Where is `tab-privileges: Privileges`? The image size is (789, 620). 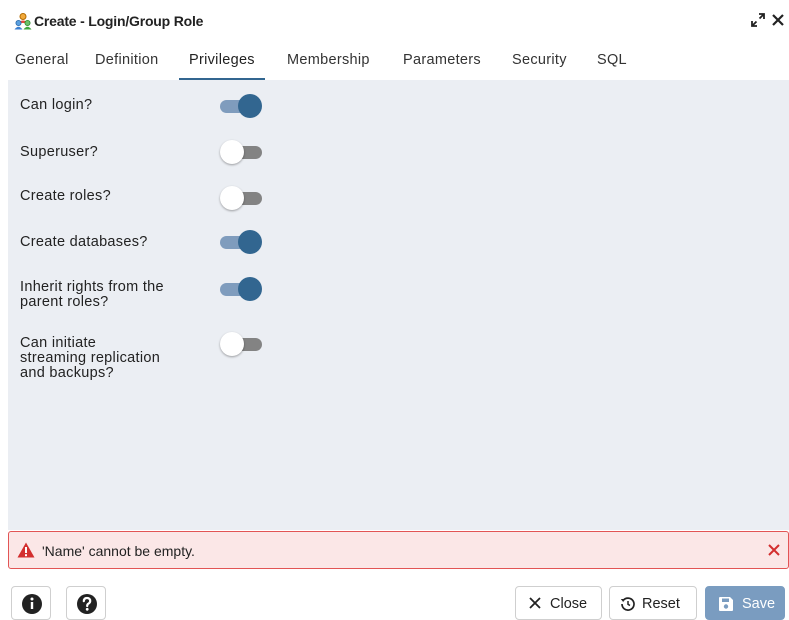
tab-privileges: Privileges is located at coordinates (222, 61).